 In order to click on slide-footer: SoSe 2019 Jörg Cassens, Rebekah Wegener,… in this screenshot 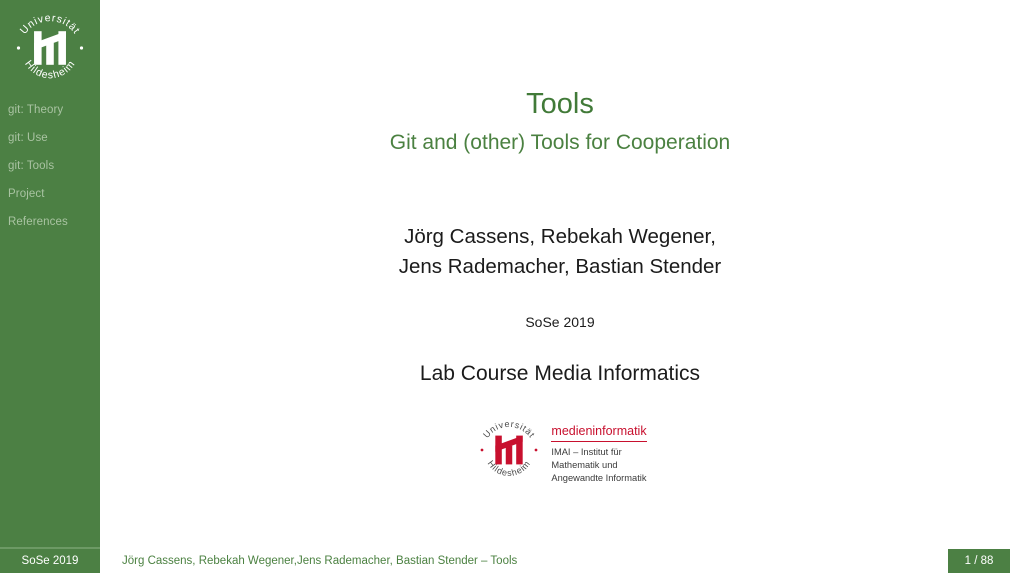, I will do `click(510, 560)`.